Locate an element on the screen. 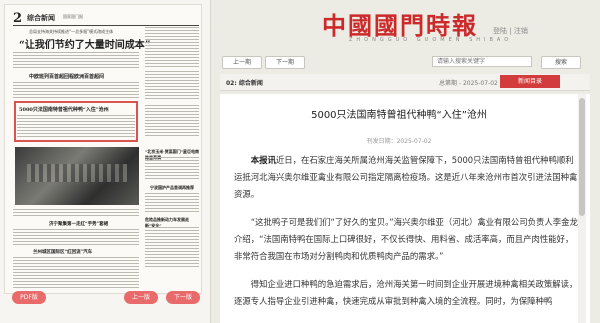 Image resolution: width=600 pixels, height=323 pixels. page-rule is located at coordinates (106, 25).